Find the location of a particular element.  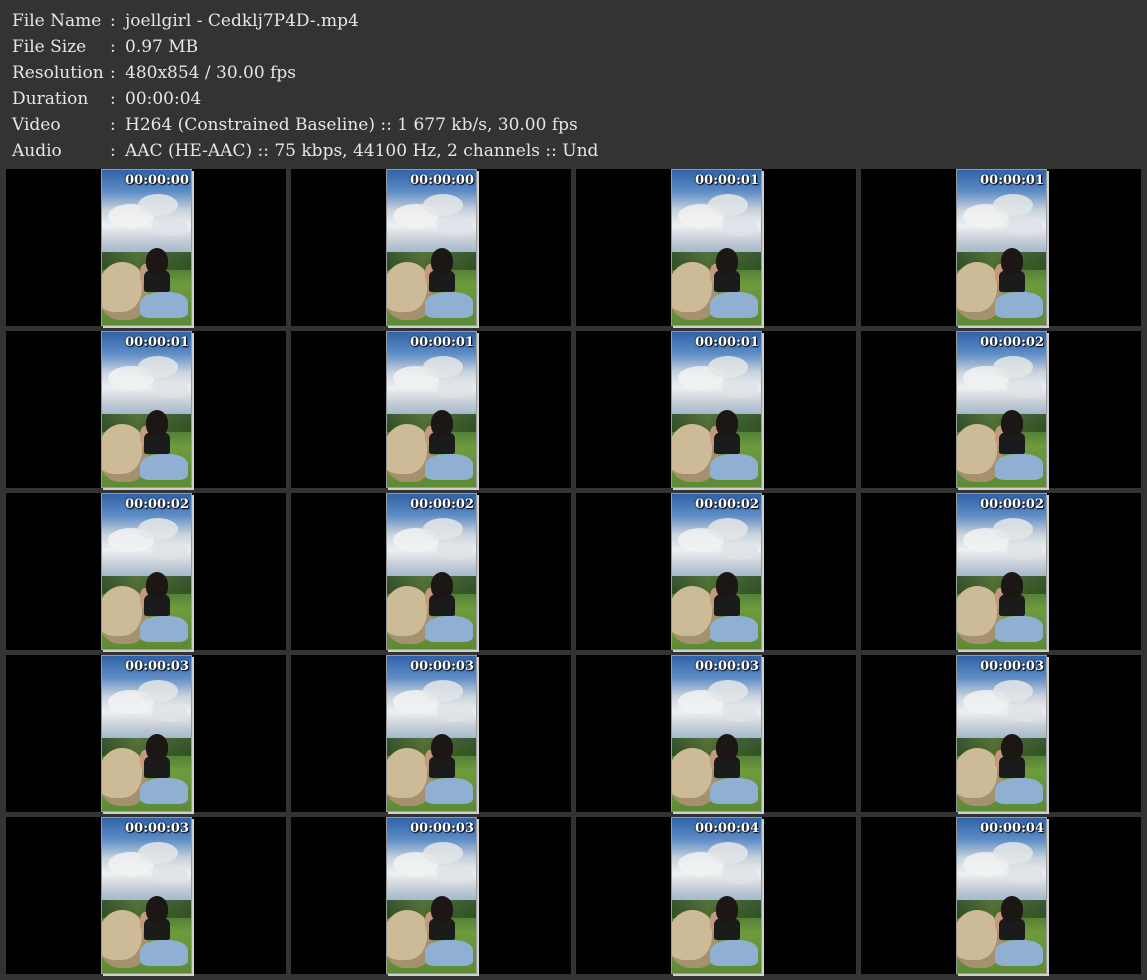

video-frame-thumbnail: 00:00:00 is located at coordinates (146, 247).